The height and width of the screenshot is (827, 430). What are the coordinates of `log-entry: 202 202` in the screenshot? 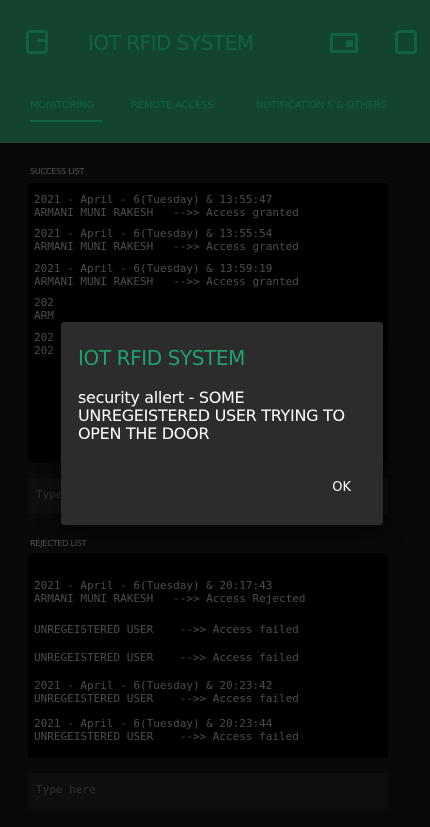 It's located at (44, 344).